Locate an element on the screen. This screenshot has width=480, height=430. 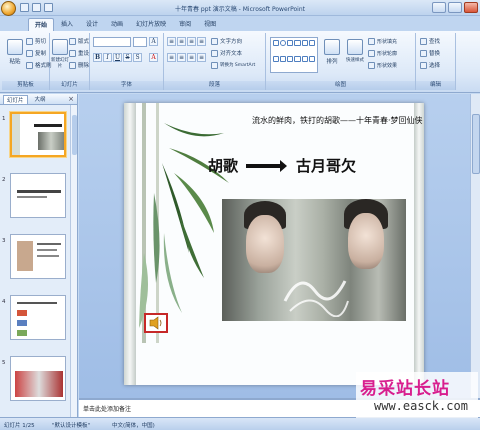
layout-button: 版式 is located at coordinates (79, 41).